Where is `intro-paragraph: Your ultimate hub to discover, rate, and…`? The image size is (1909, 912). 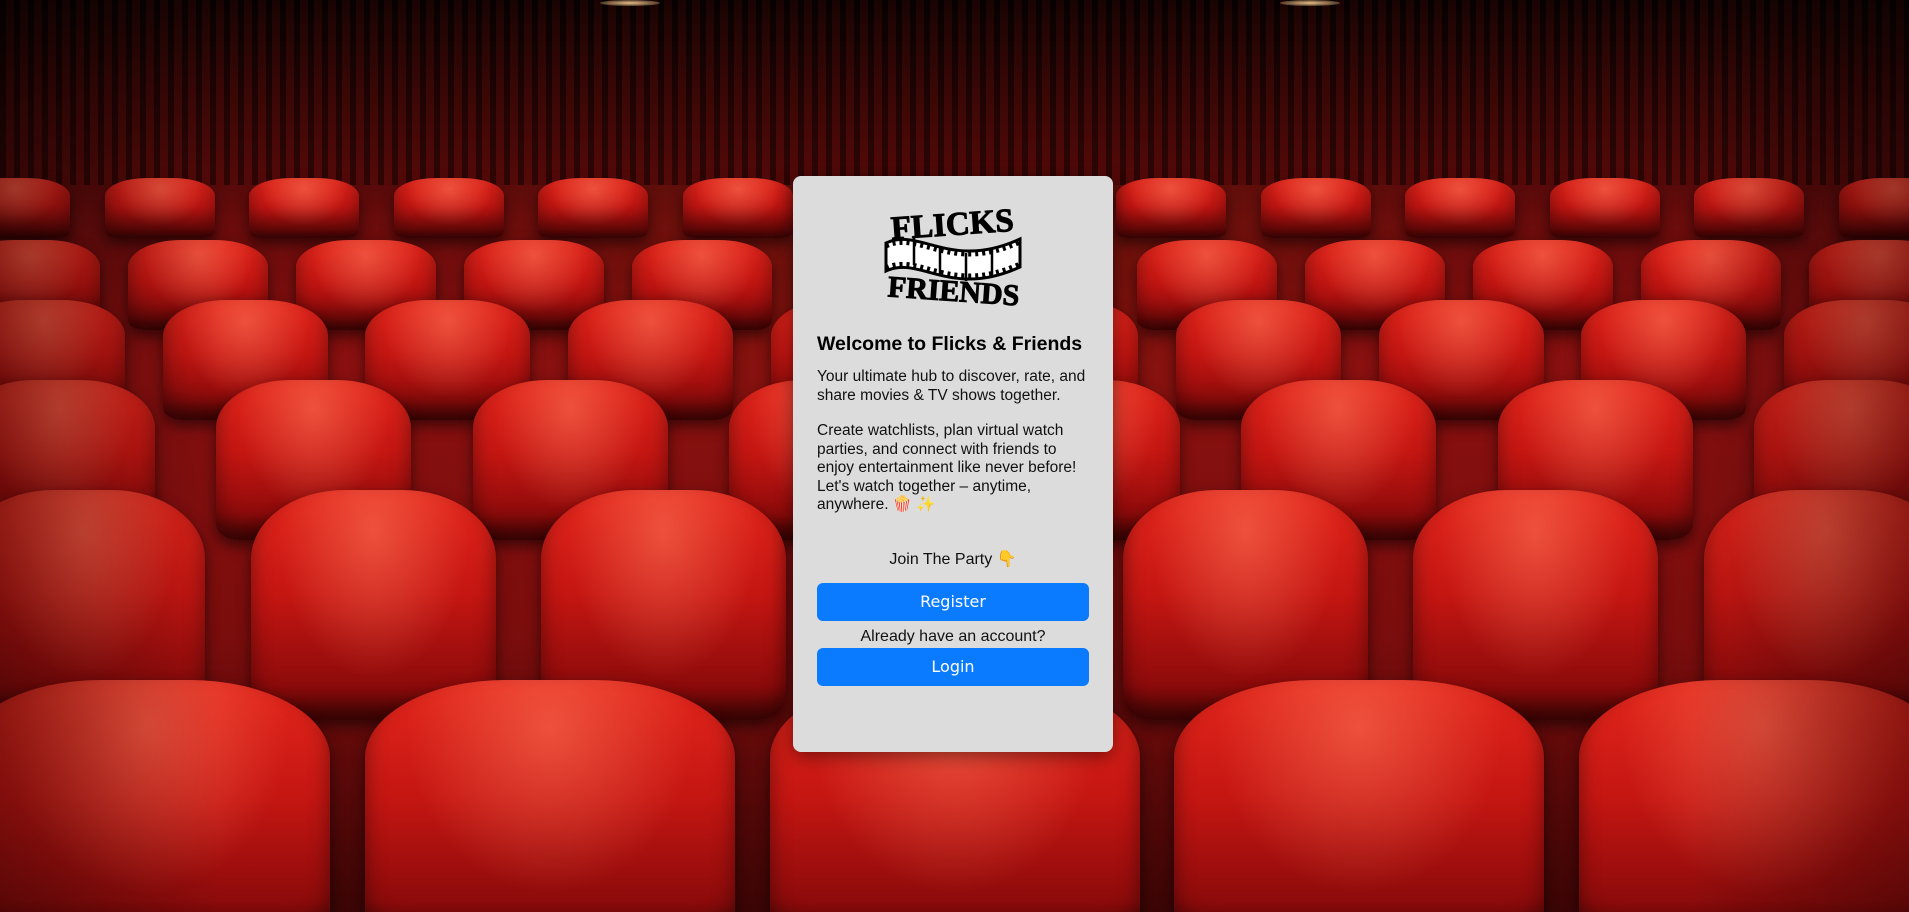
intro-paragraph: Your ultimate hub to discover, rate, and… is located at coordinates (951, 386).